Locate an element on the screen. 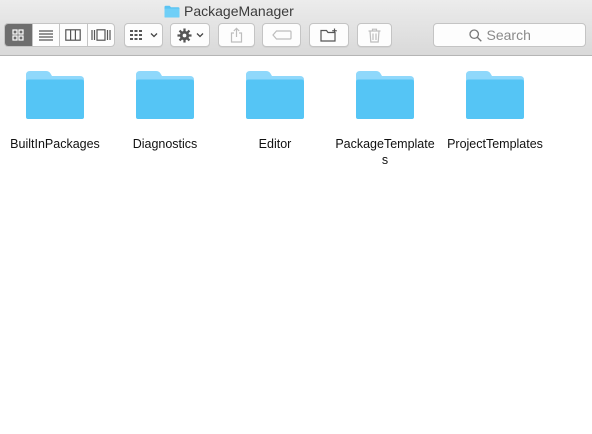 Image resolution: width=592 pixels, height=434 pixels. arrange-button is located at coordinates (143, 35).